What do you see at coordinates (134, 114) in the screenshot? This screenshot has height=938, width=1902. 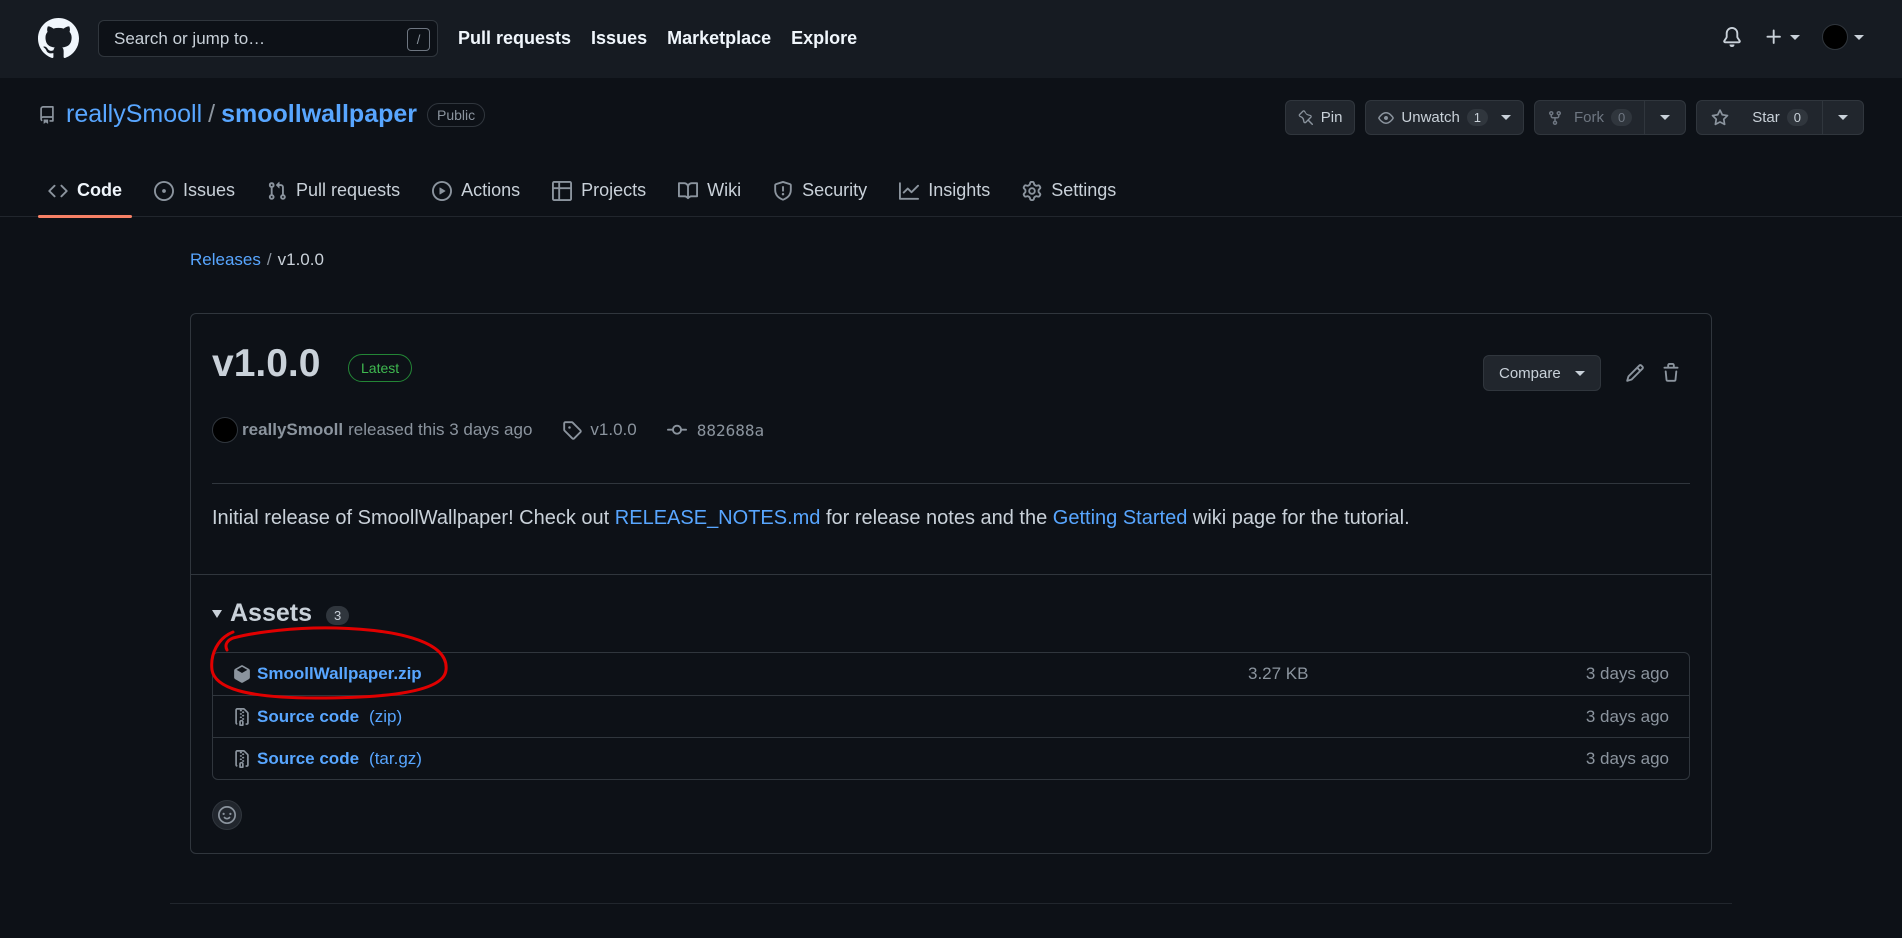 I see `repo-owner-link: reallySmooll` at bounding box center [134, 114].